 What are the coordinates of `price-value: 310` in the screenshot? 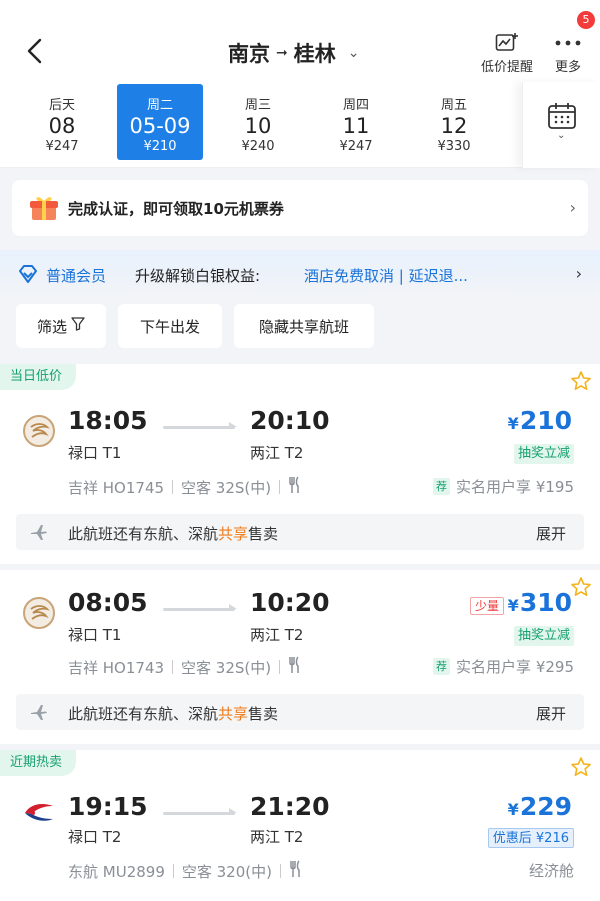 It's located at (545, 602).